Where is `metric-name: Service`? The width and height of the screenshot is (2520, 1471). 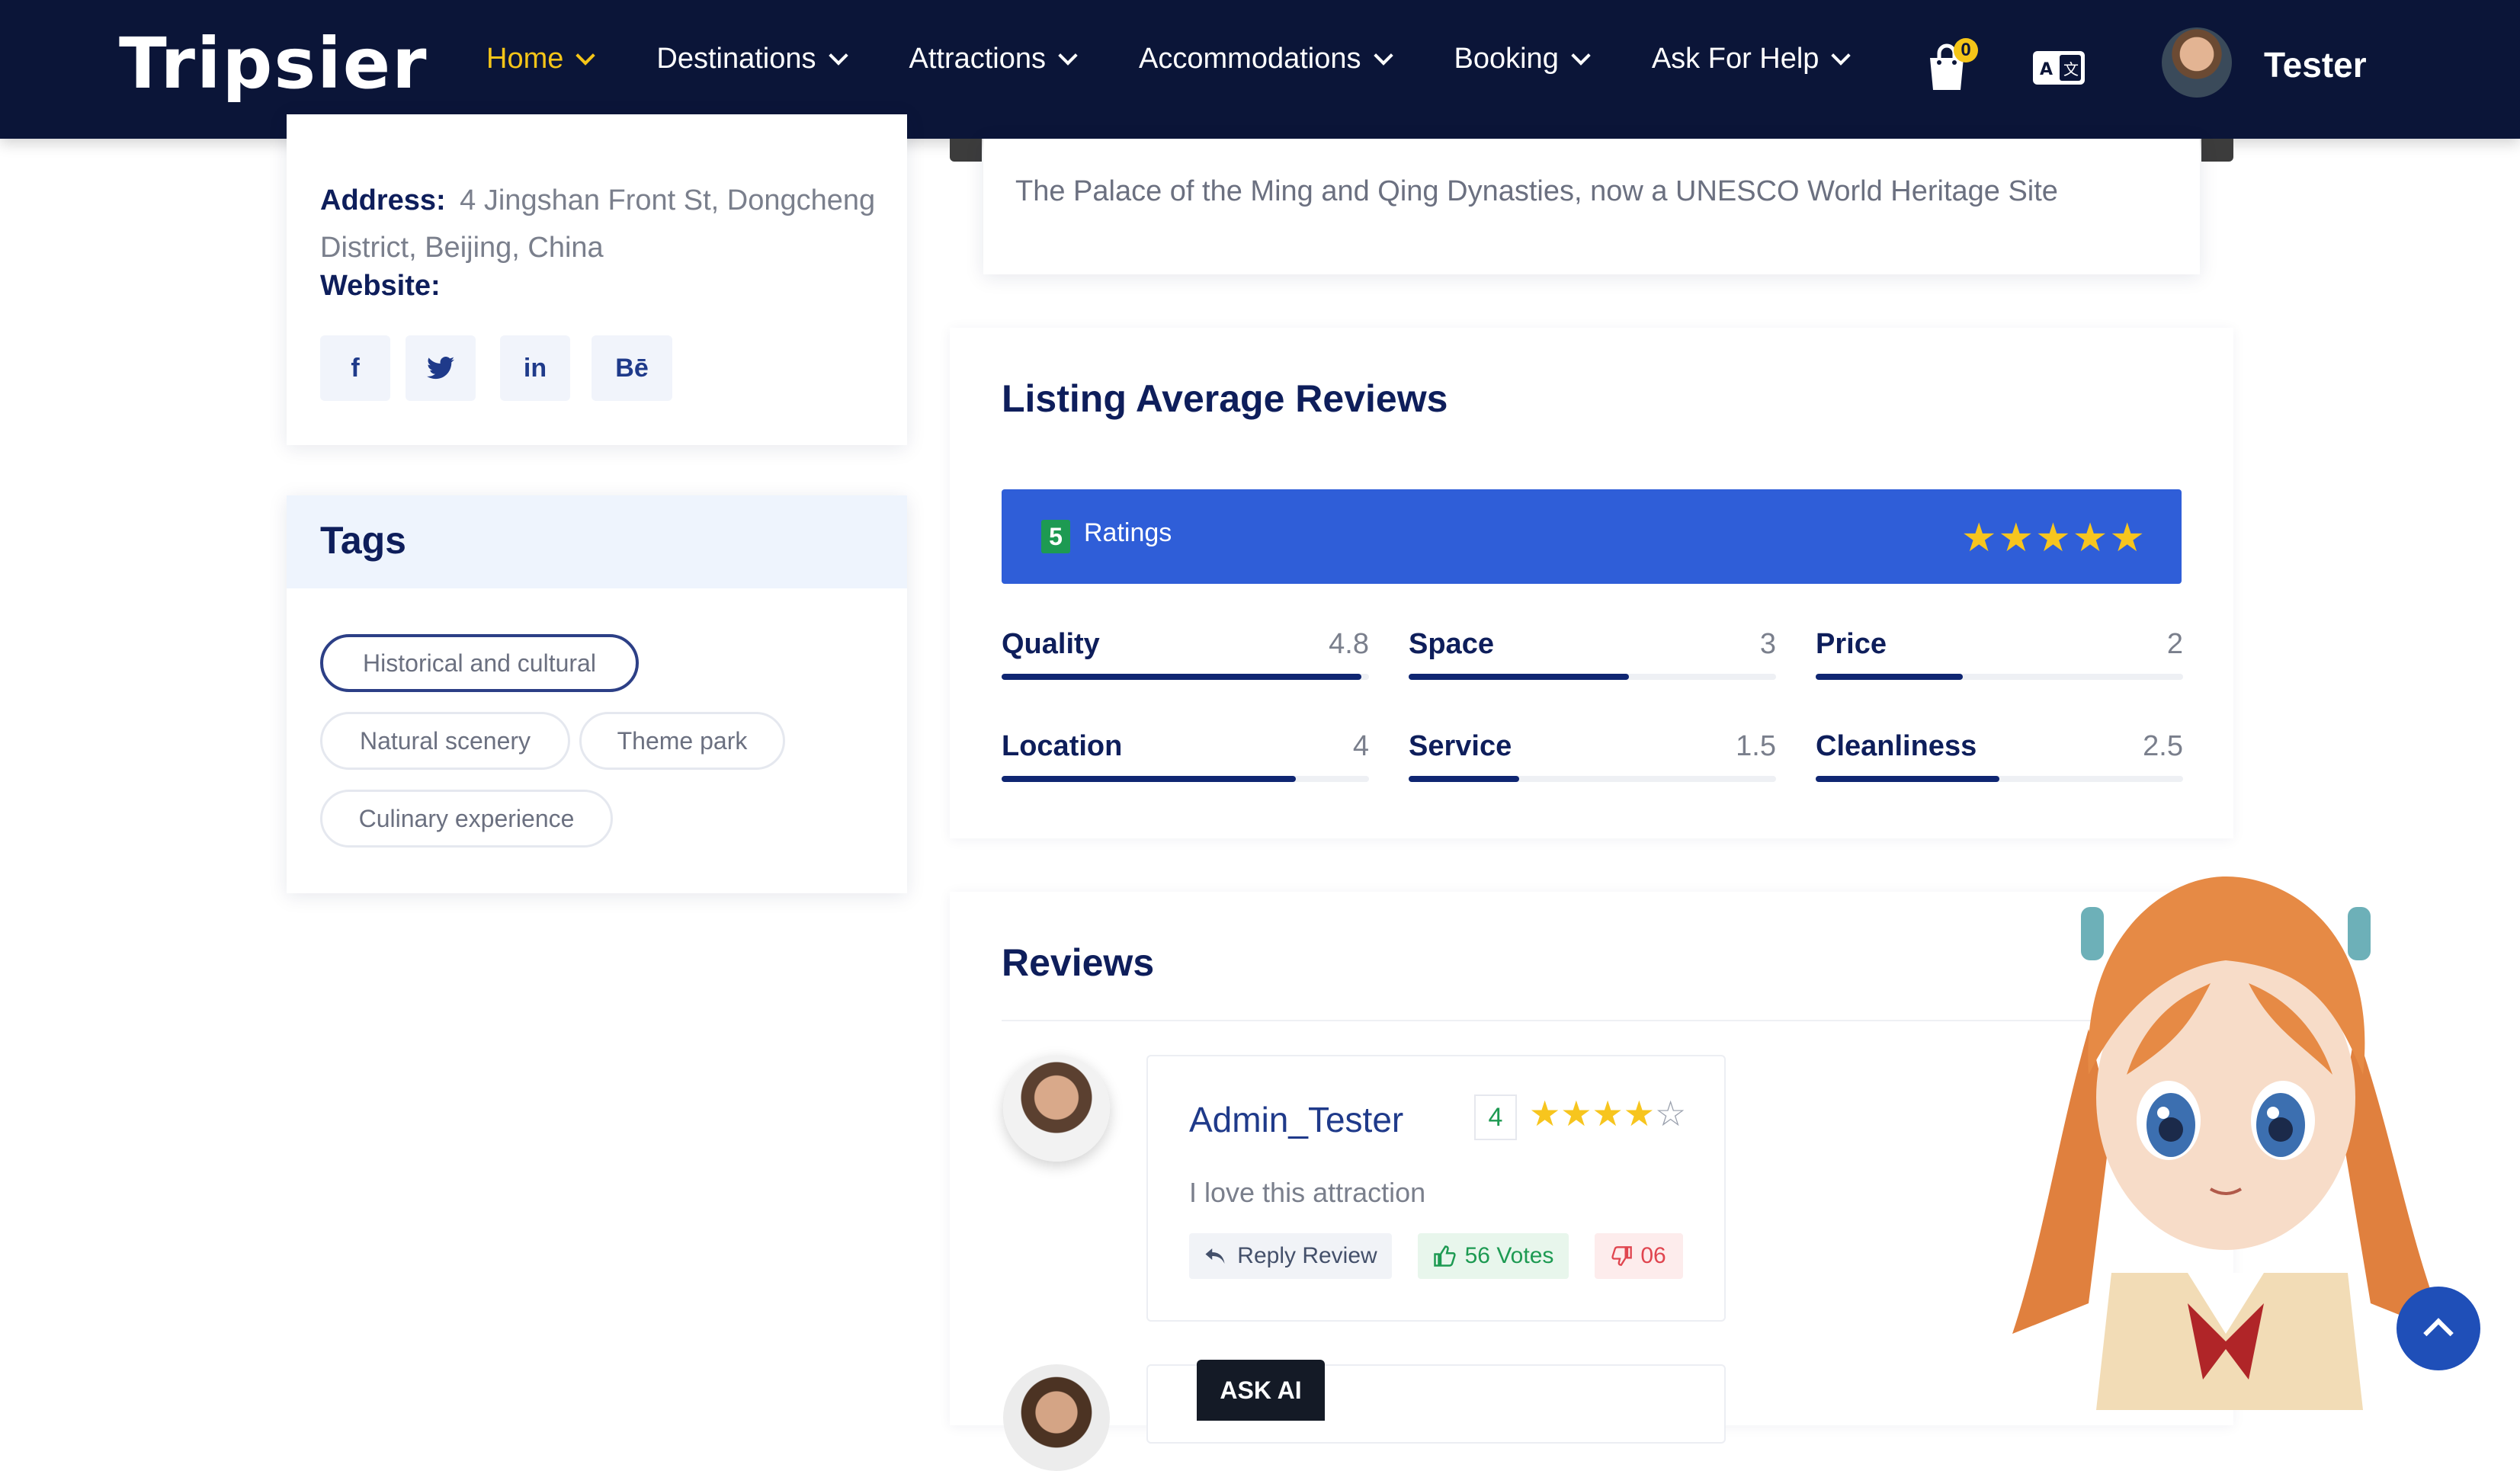
metric-name: Service is located at coordinates (1460, 746).